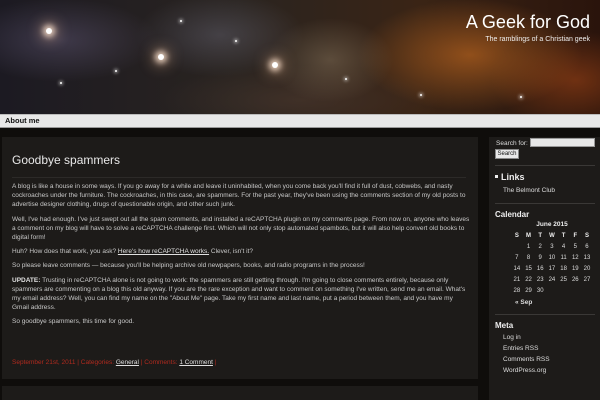 This screenshot has height=400, width=600. I want to click on calendar-day: 17, so click(552, 269).